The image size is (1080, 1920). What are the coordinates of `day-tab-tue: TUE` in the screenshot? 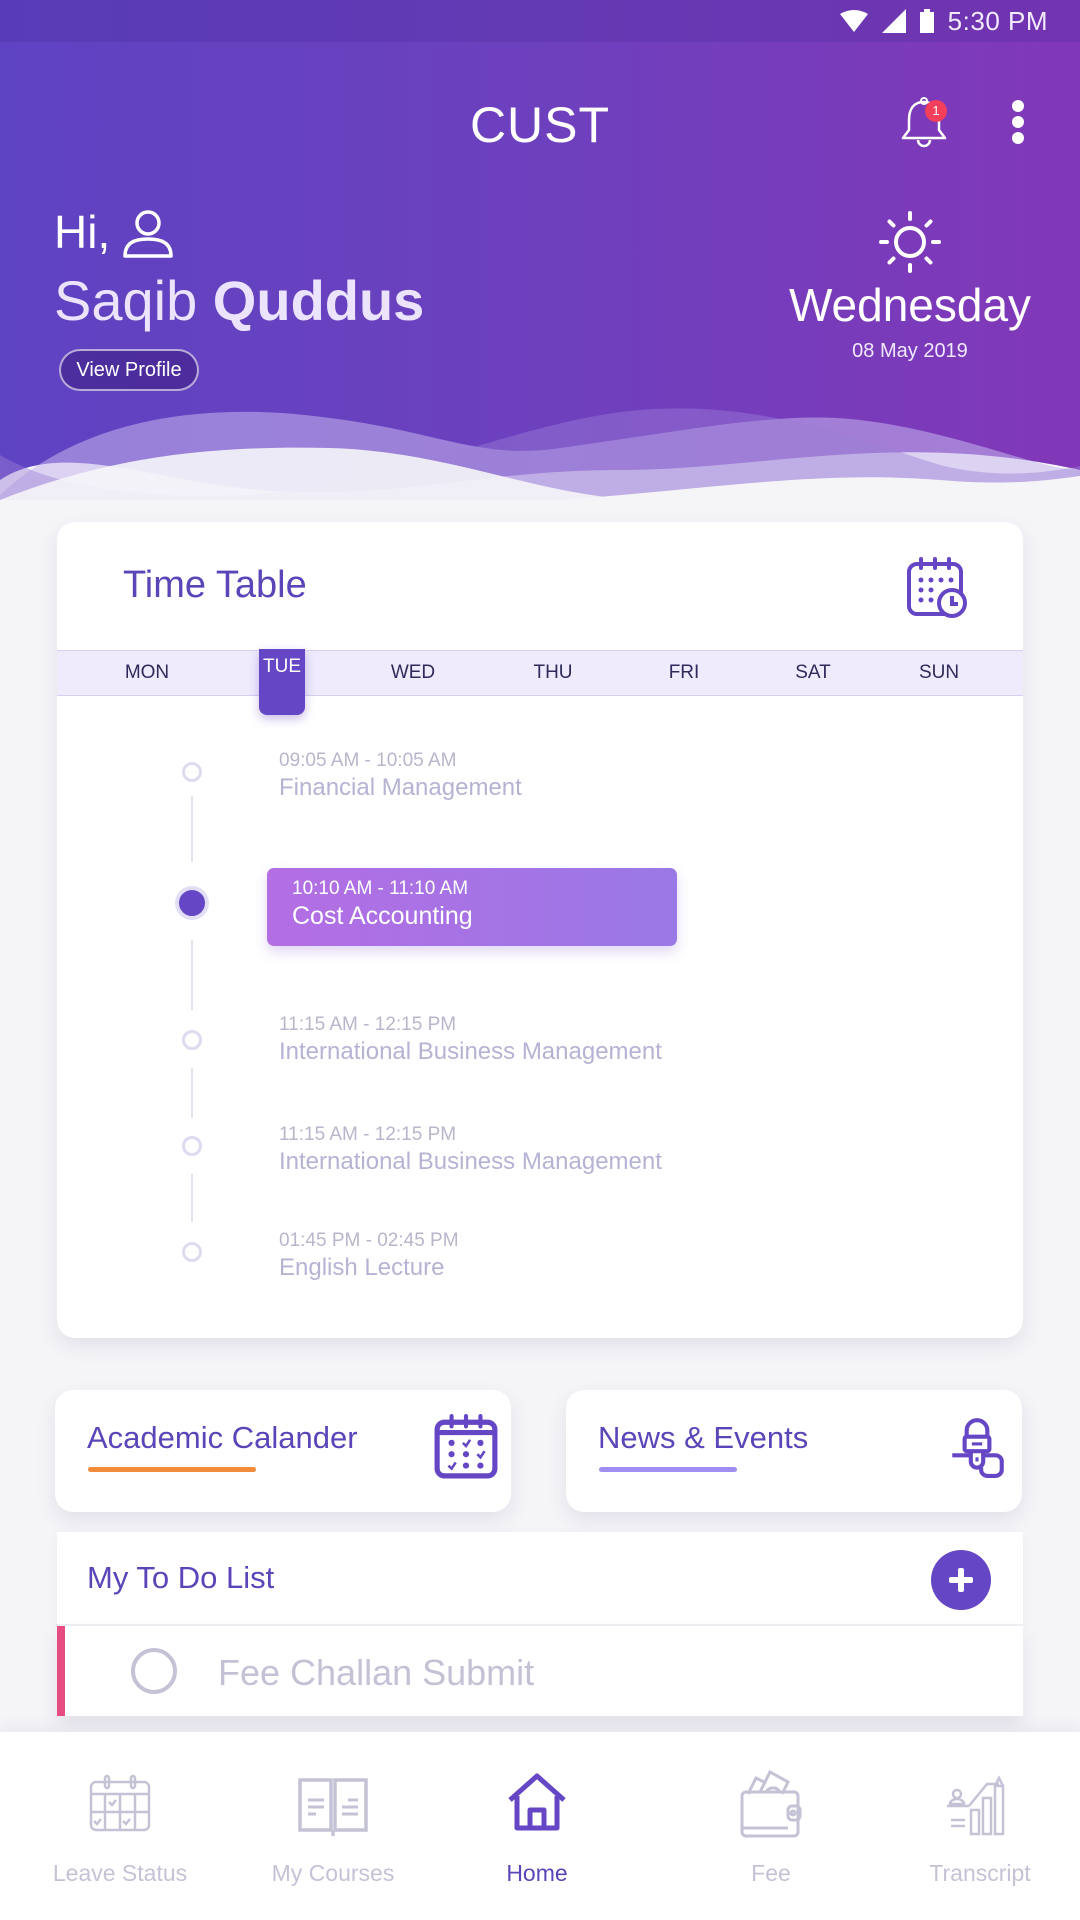 It's located at (282, 682).